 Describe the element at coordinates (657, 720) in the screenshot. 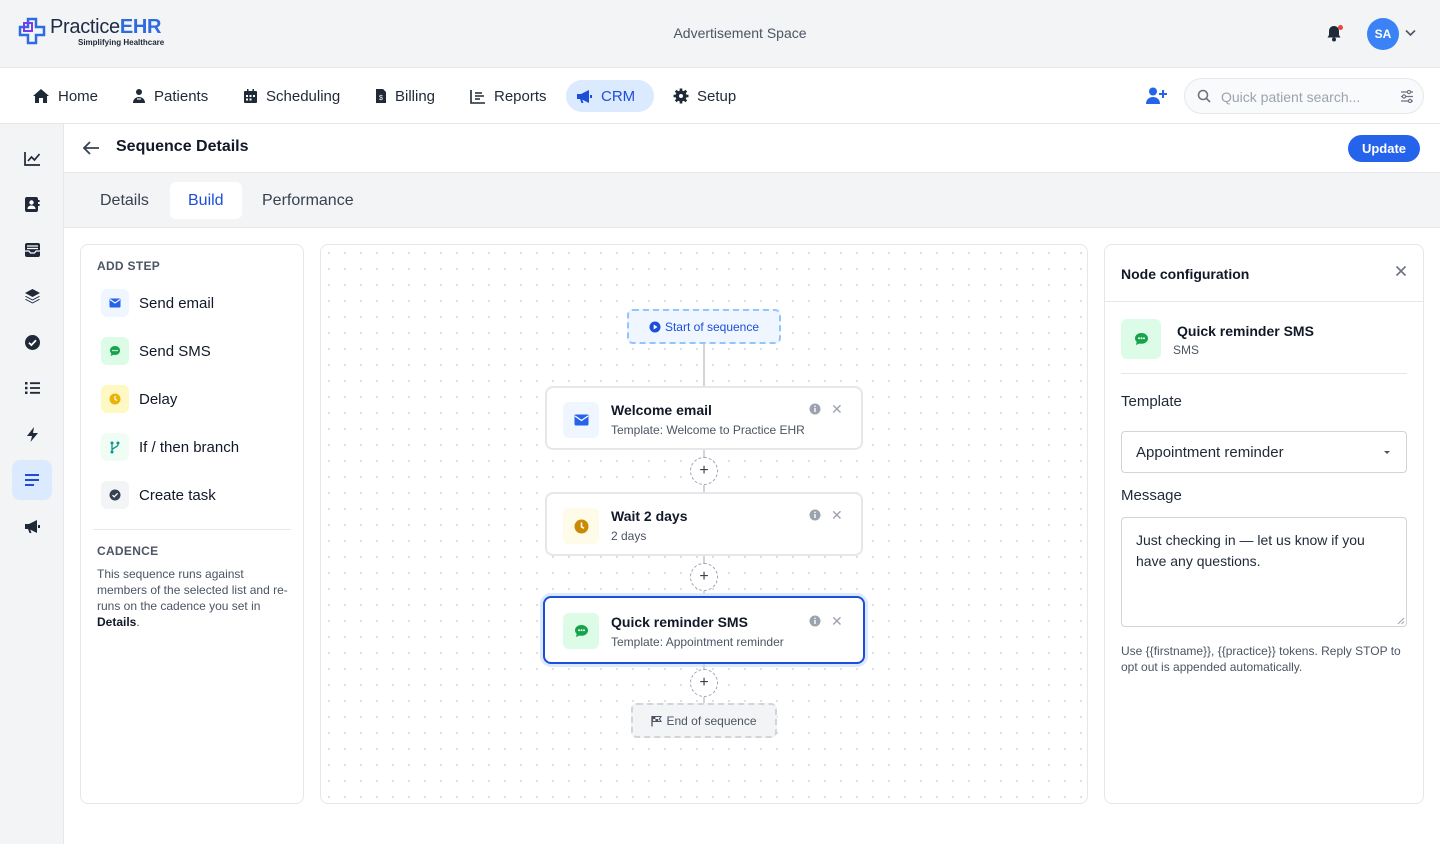

I see `flag-icon` at that location.